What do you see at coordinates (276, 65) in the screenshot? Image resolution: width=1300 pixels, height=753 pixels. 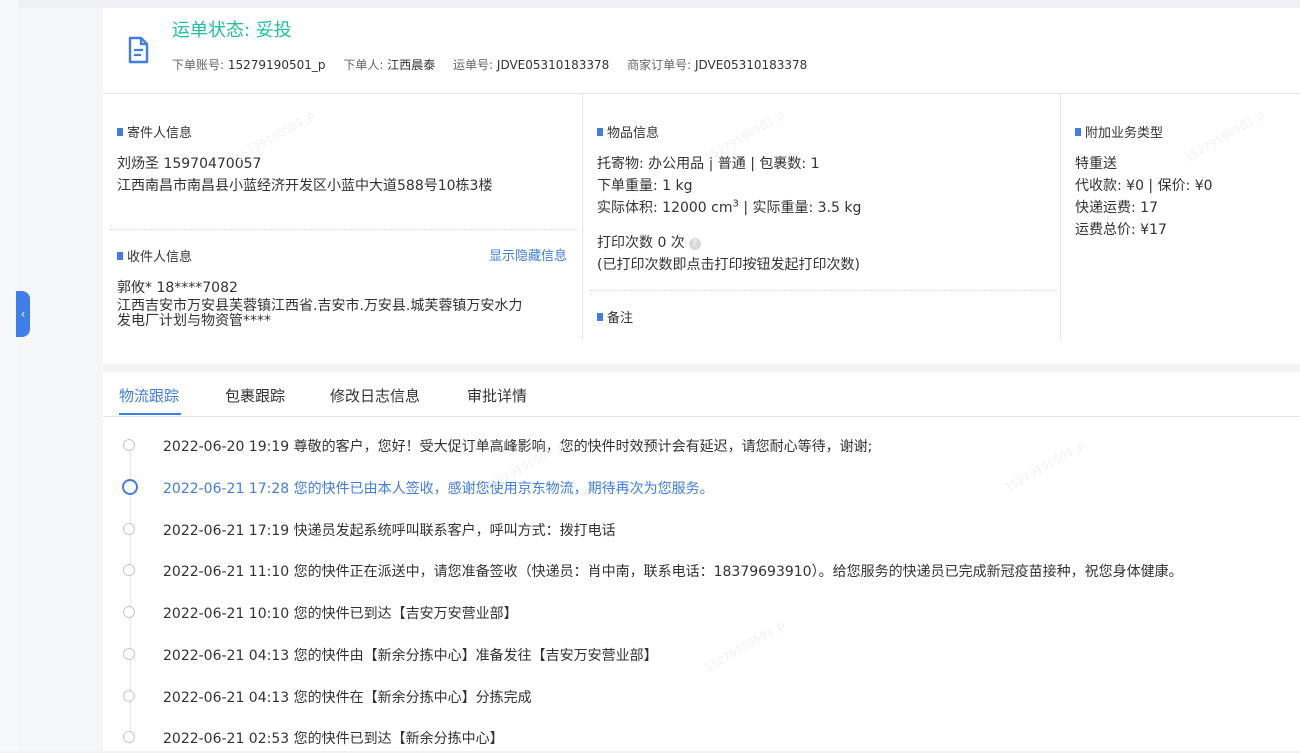 I see `account-value: 15279190501_p` at bounding box center [276, 65].